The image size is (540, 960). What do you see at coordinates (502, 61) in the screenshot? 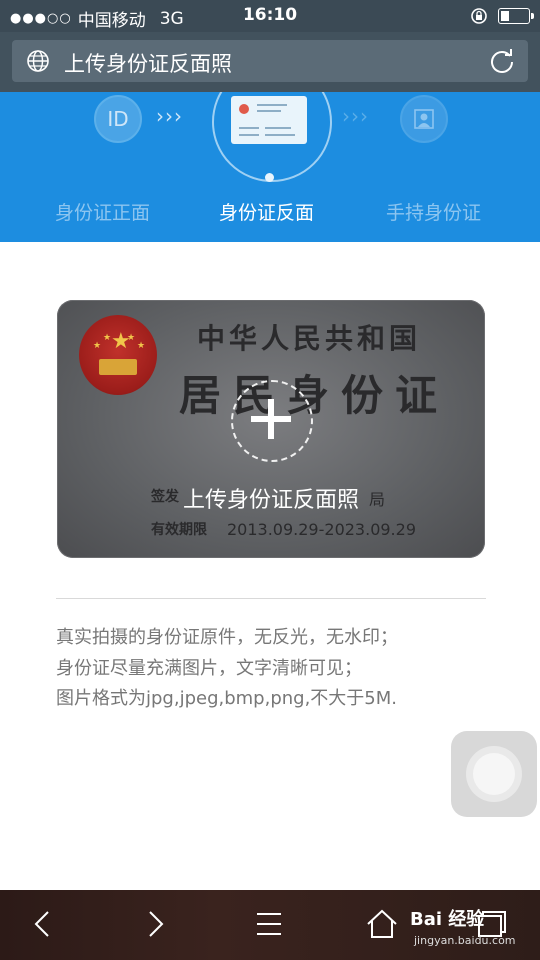
I see `reload-icon` at bounding box center [502, 61].